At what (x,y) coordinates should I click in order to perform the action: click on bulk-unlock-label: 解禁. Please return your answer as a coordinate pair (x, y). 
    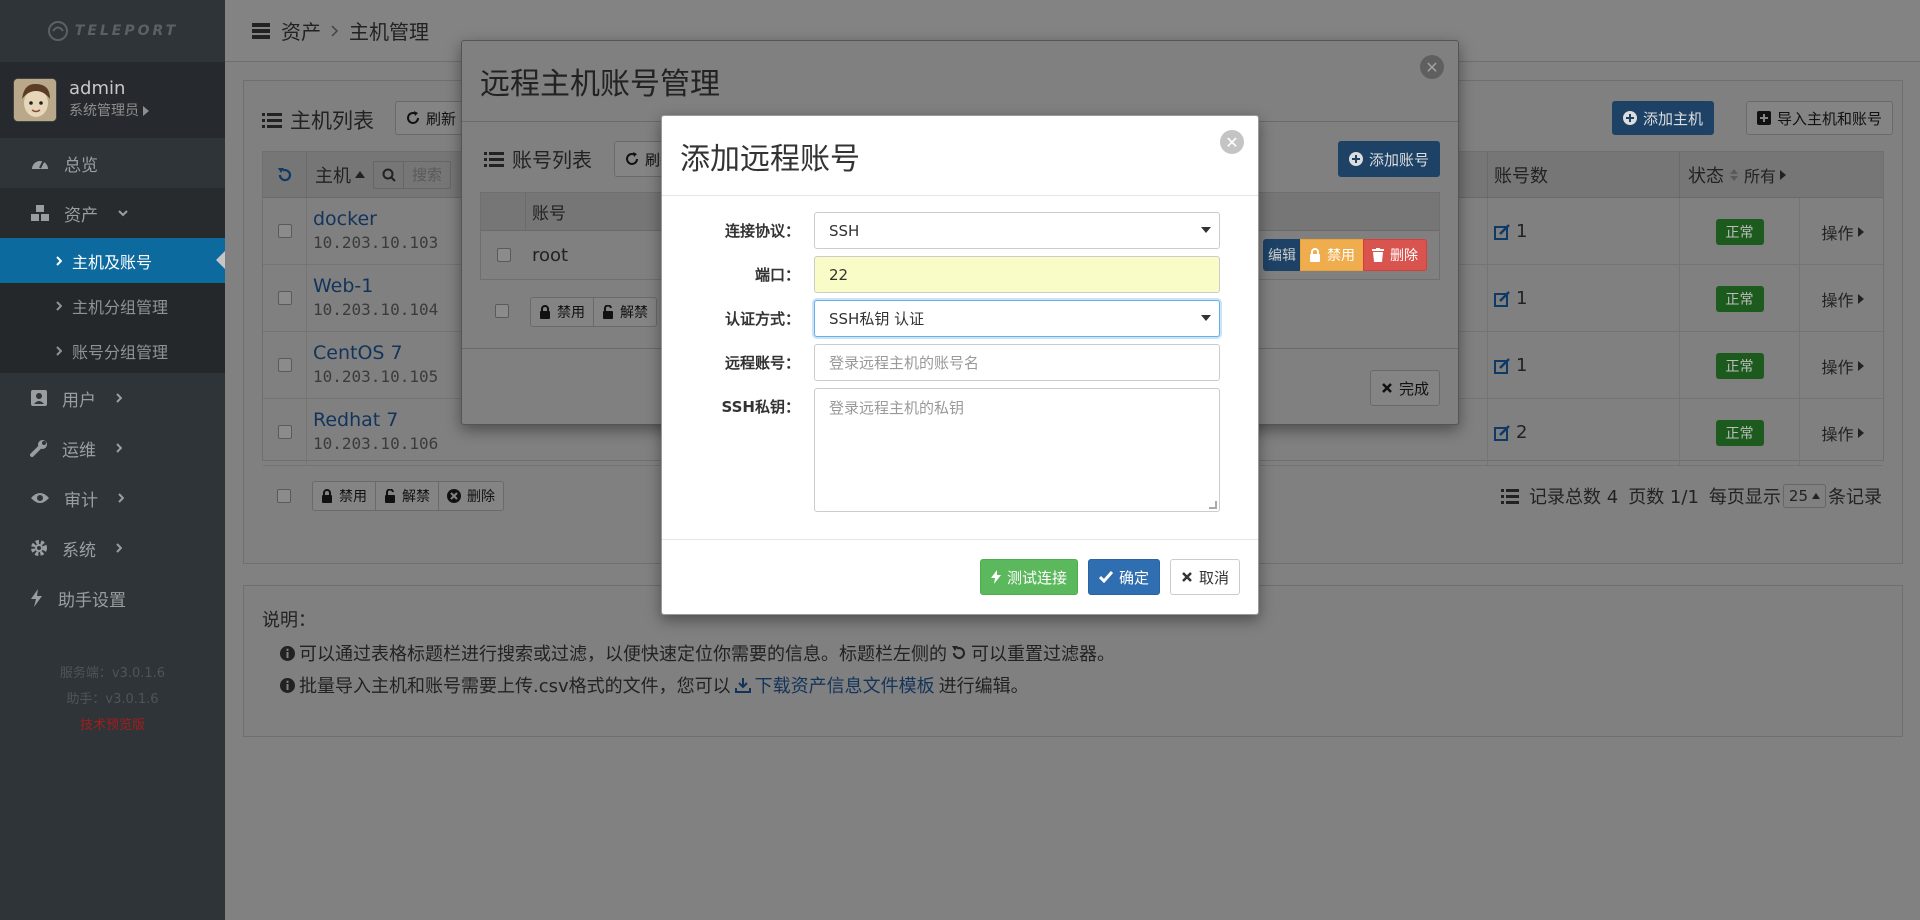
    Looking at the image, I should click on (416, 497).